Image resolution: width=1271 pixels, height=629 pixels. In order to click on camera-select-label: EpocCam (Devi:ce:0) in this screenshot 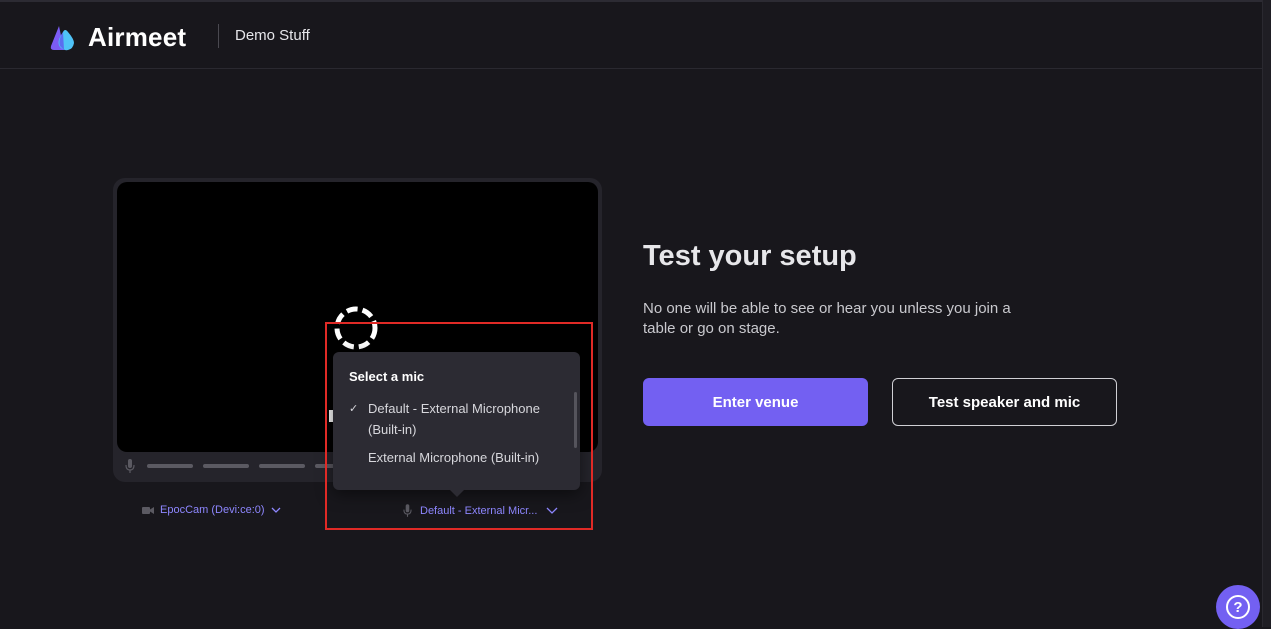, I will do `click(212, 510)`.